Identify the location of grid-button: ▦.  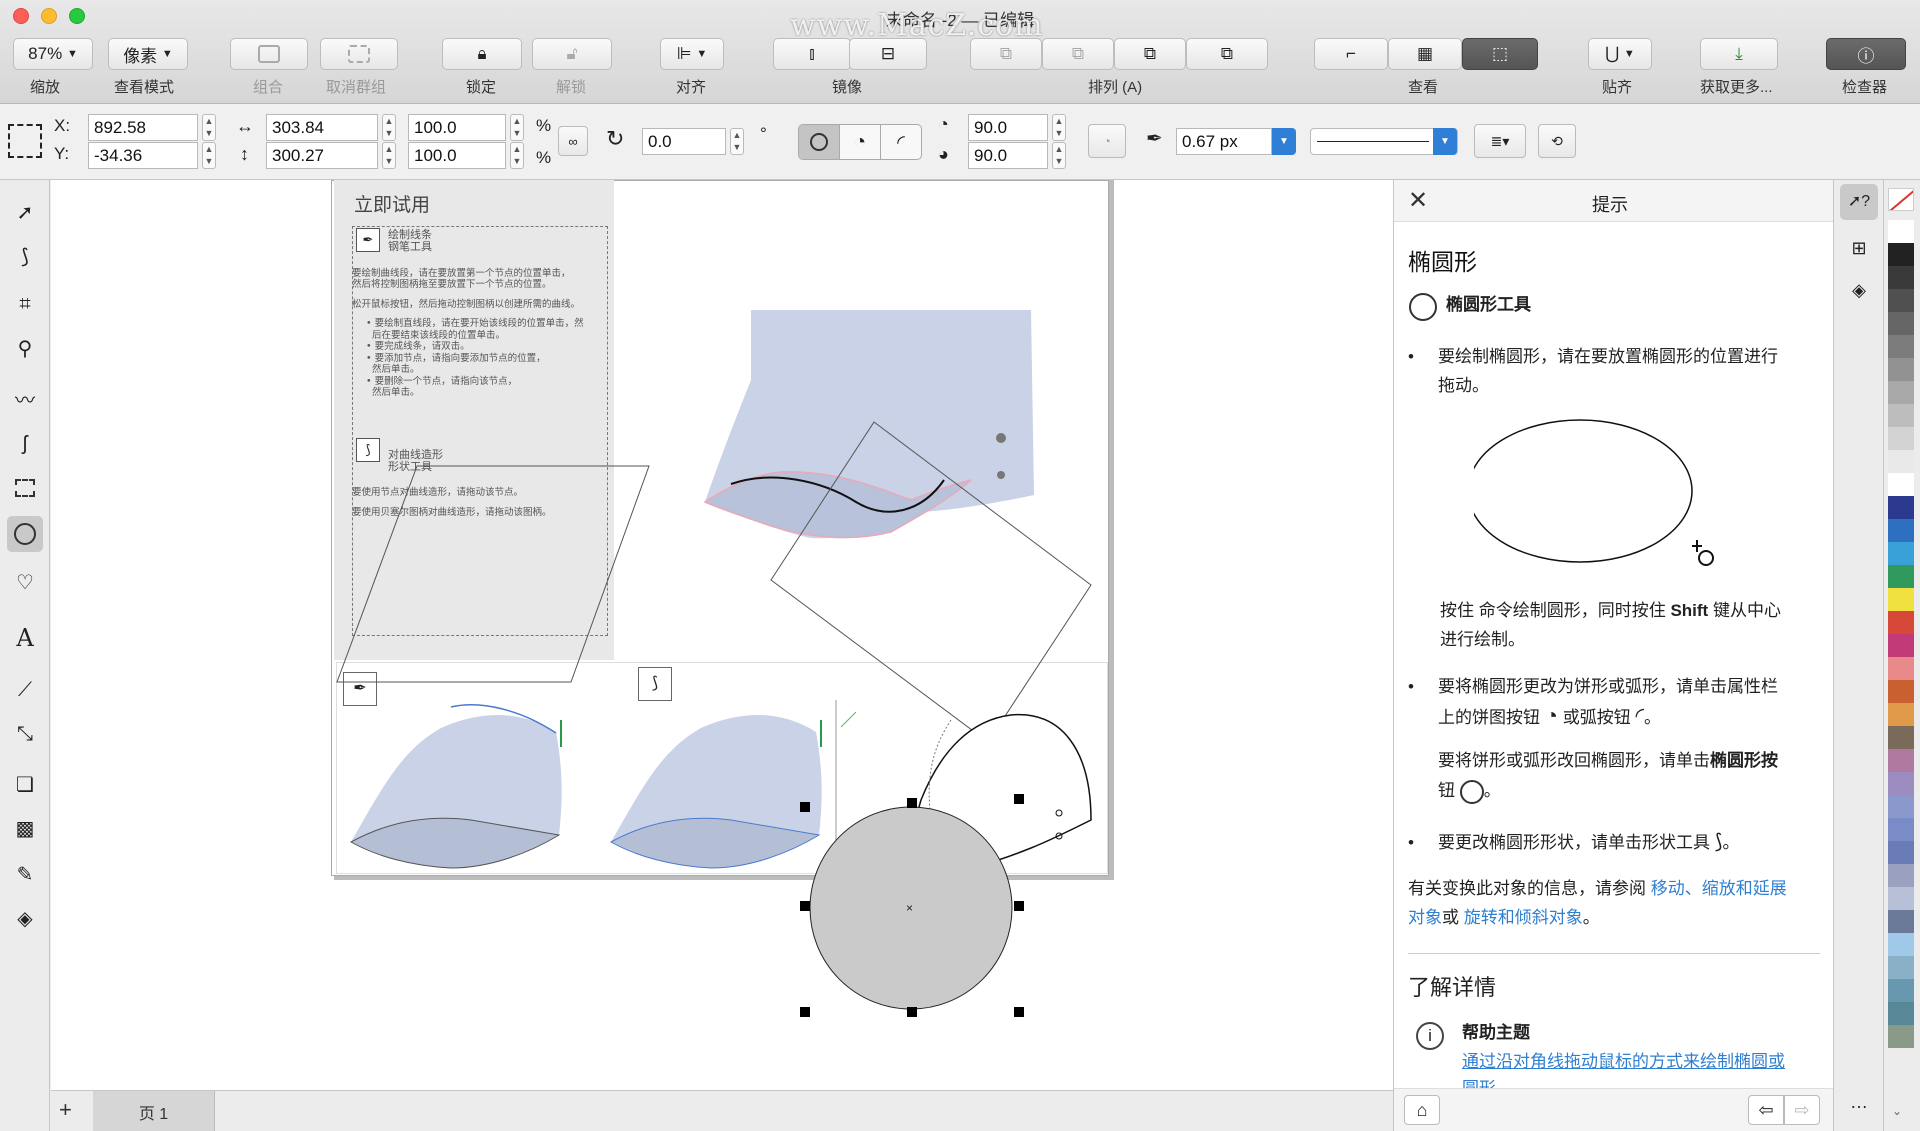
(1425, 54).